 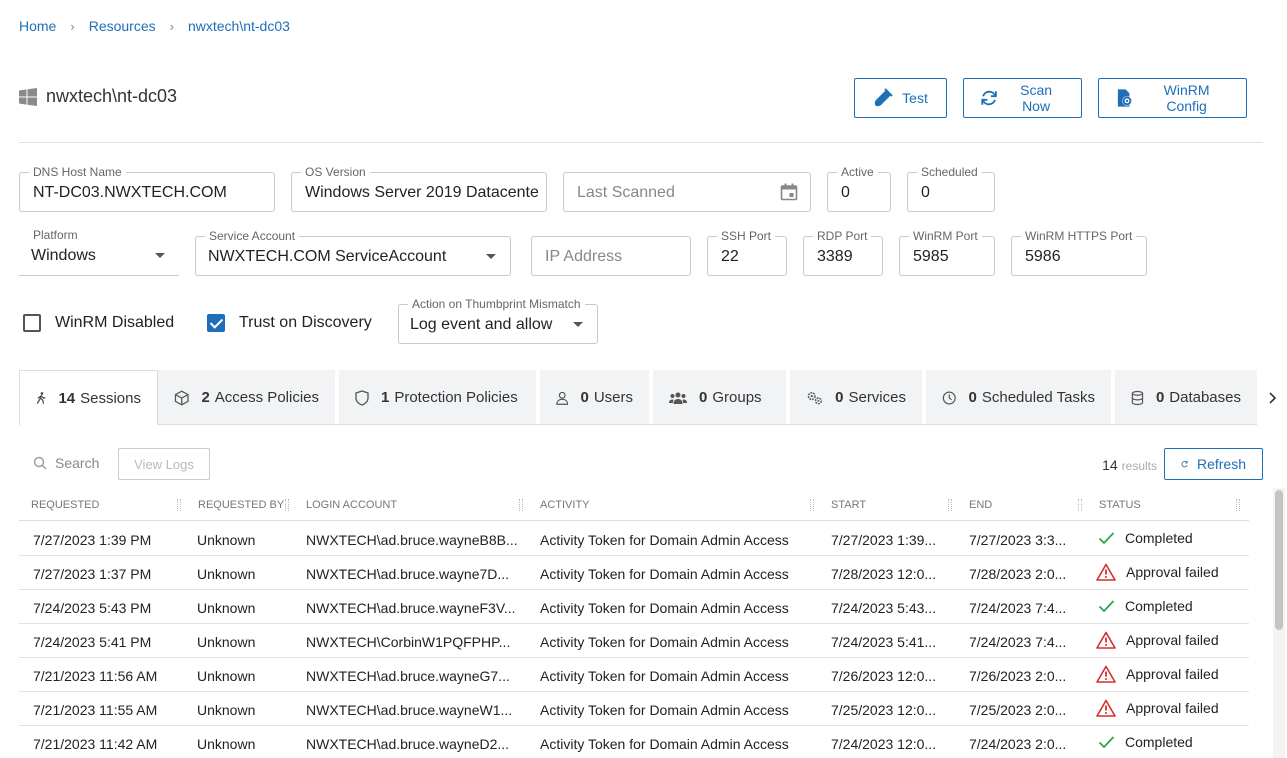 What do you see at coordinates (241, 505) in the screenshot?
I see `column-header-requested-by: Requested By` at bounding box center [241, 505].